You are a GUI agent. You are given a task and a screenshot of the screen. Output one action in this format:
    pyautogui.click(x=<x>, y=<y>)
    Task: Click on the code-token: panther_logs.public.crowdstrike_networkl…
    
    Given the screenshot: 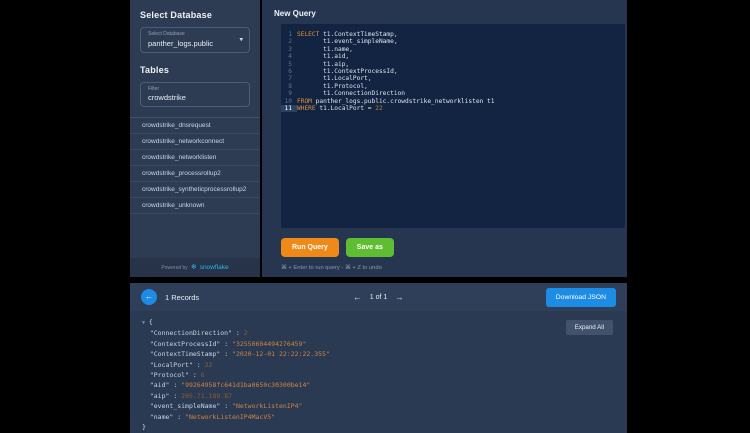 What is the action you would take?
    pyautogui.click(x=403, y=101)
    